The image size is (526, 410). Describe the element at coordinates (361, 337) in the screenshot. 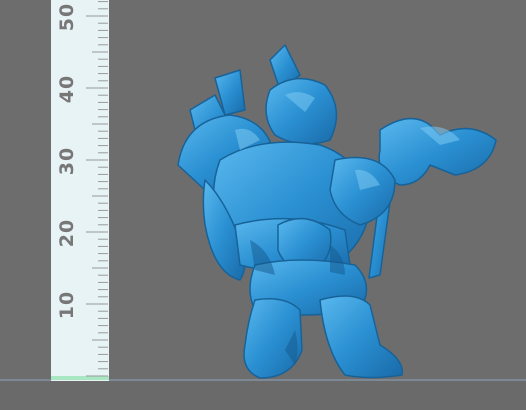

I see `right-leg` at that location.